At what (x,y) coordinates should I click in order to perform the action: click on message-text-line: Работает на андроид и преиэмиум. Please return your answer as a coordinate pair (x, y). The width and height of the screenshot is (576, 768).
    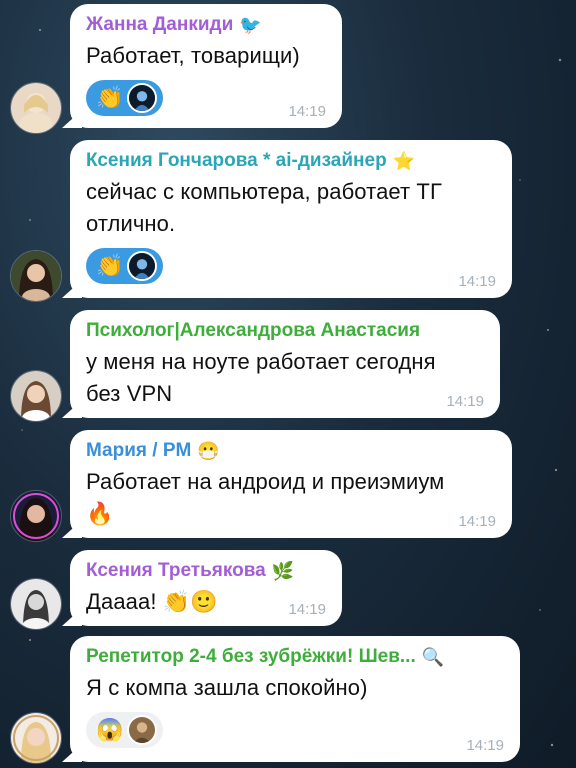
    Looking at the image, I should click on (265, 481).